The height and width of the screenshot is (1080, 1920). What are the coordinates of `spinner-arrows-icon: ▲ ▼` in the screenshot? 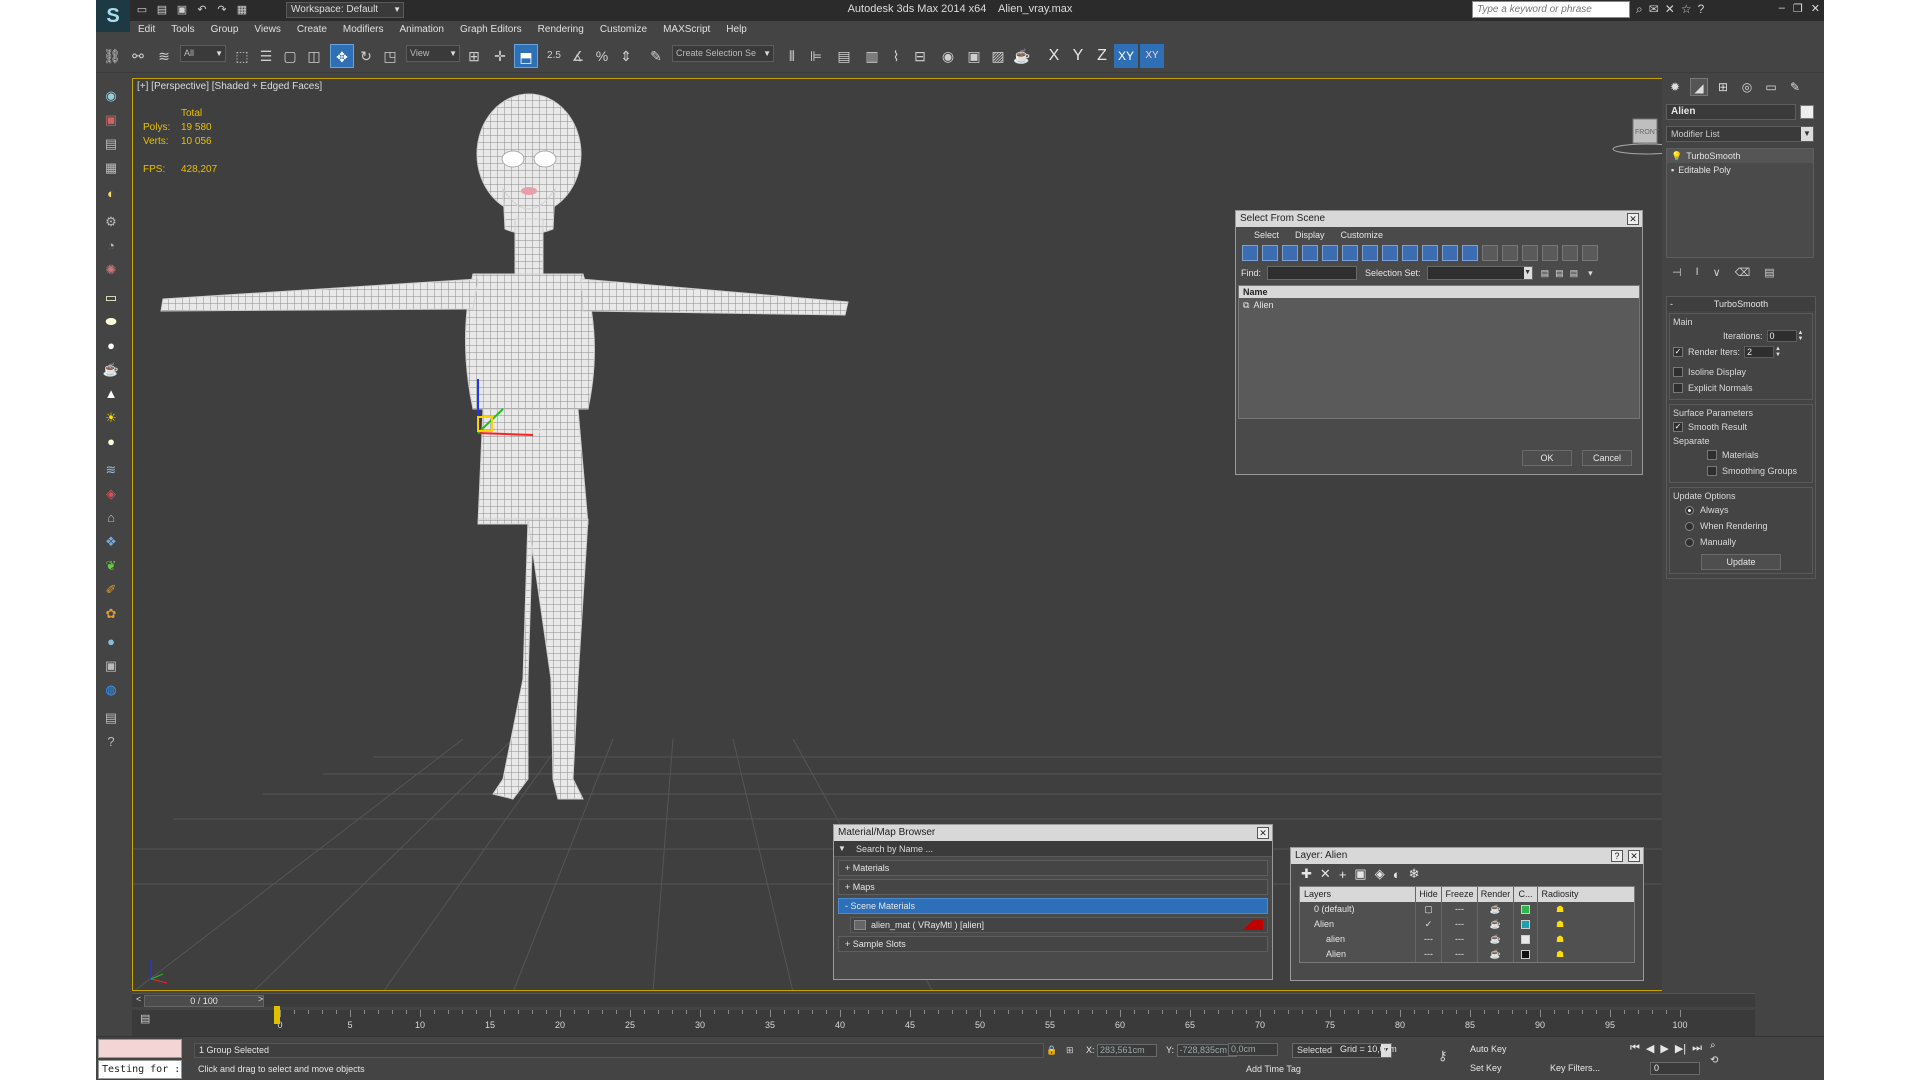 It's located at (1801, 336).